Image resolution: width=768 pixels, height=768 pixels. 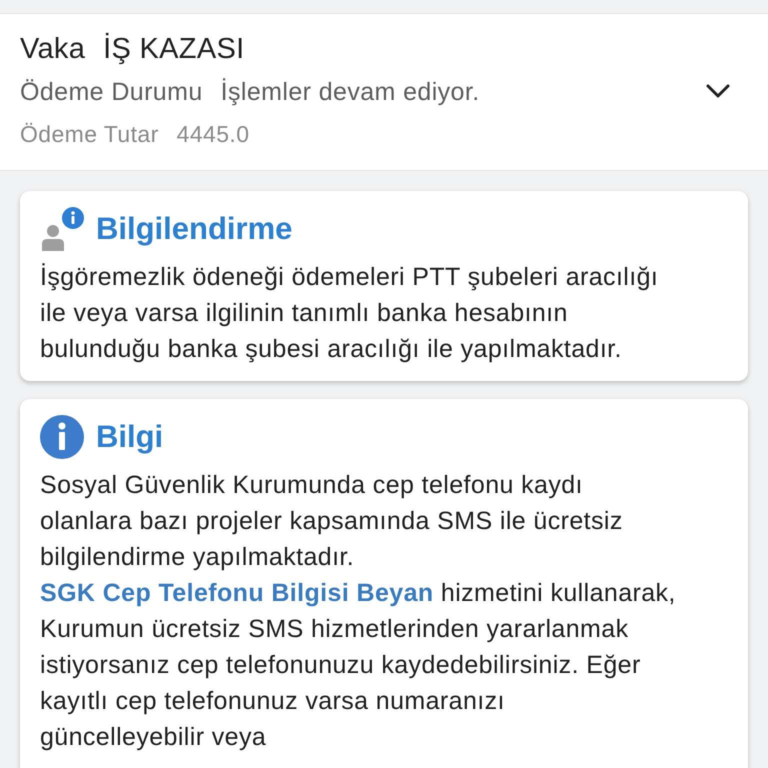 I want to click on card-text: İşgöremezlik ödeneği ödemeleri PTT şubeleri aracılığı ile veya varsa ilgilinin tanımlı banka hesabının bulunduğu banka şubesi aracılığı ile yapılmaktadır., so click(x=350, y=313).